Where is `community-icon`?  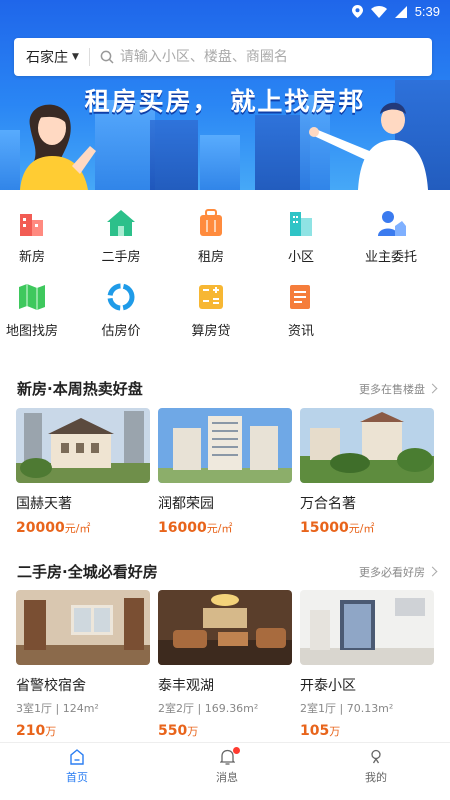 community-icon is located at coordinates (301, 224).